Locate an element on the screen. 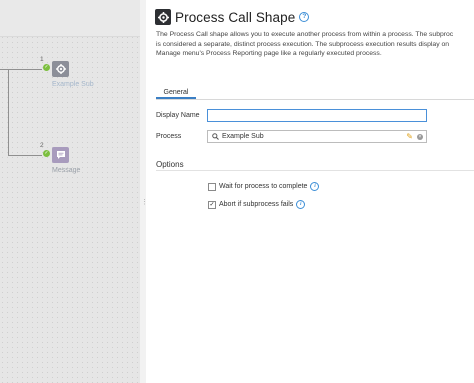 The height and width of the screenshot is (383, 474). option-abort-if-fails: ✓ Abort if subprocess fails i is located at coordinates (257, 204).